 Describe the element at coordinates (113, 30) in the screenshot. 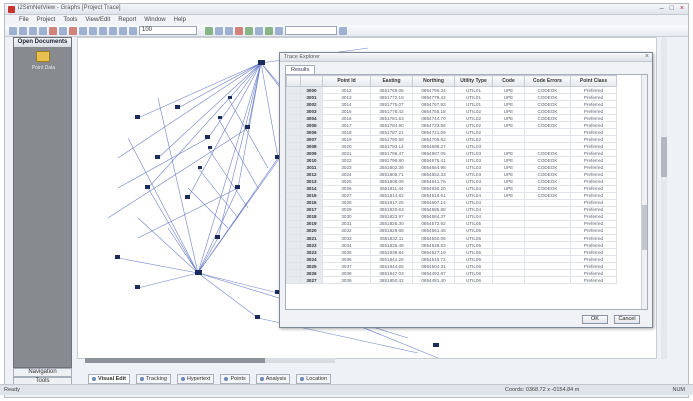

I see `zoom-window-icon` at that location.